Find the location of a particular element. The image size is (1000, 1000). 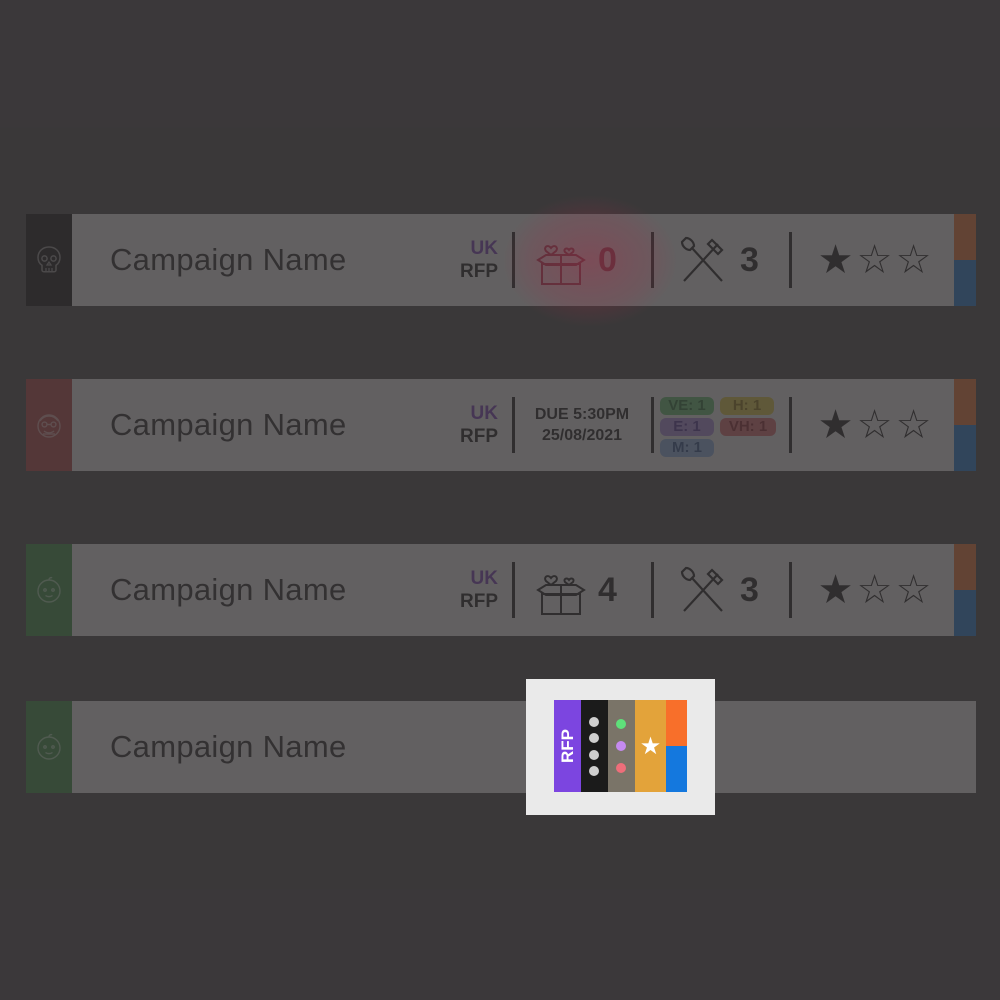

due-day: 25/08/2021 is located at coordinates (582, 435).